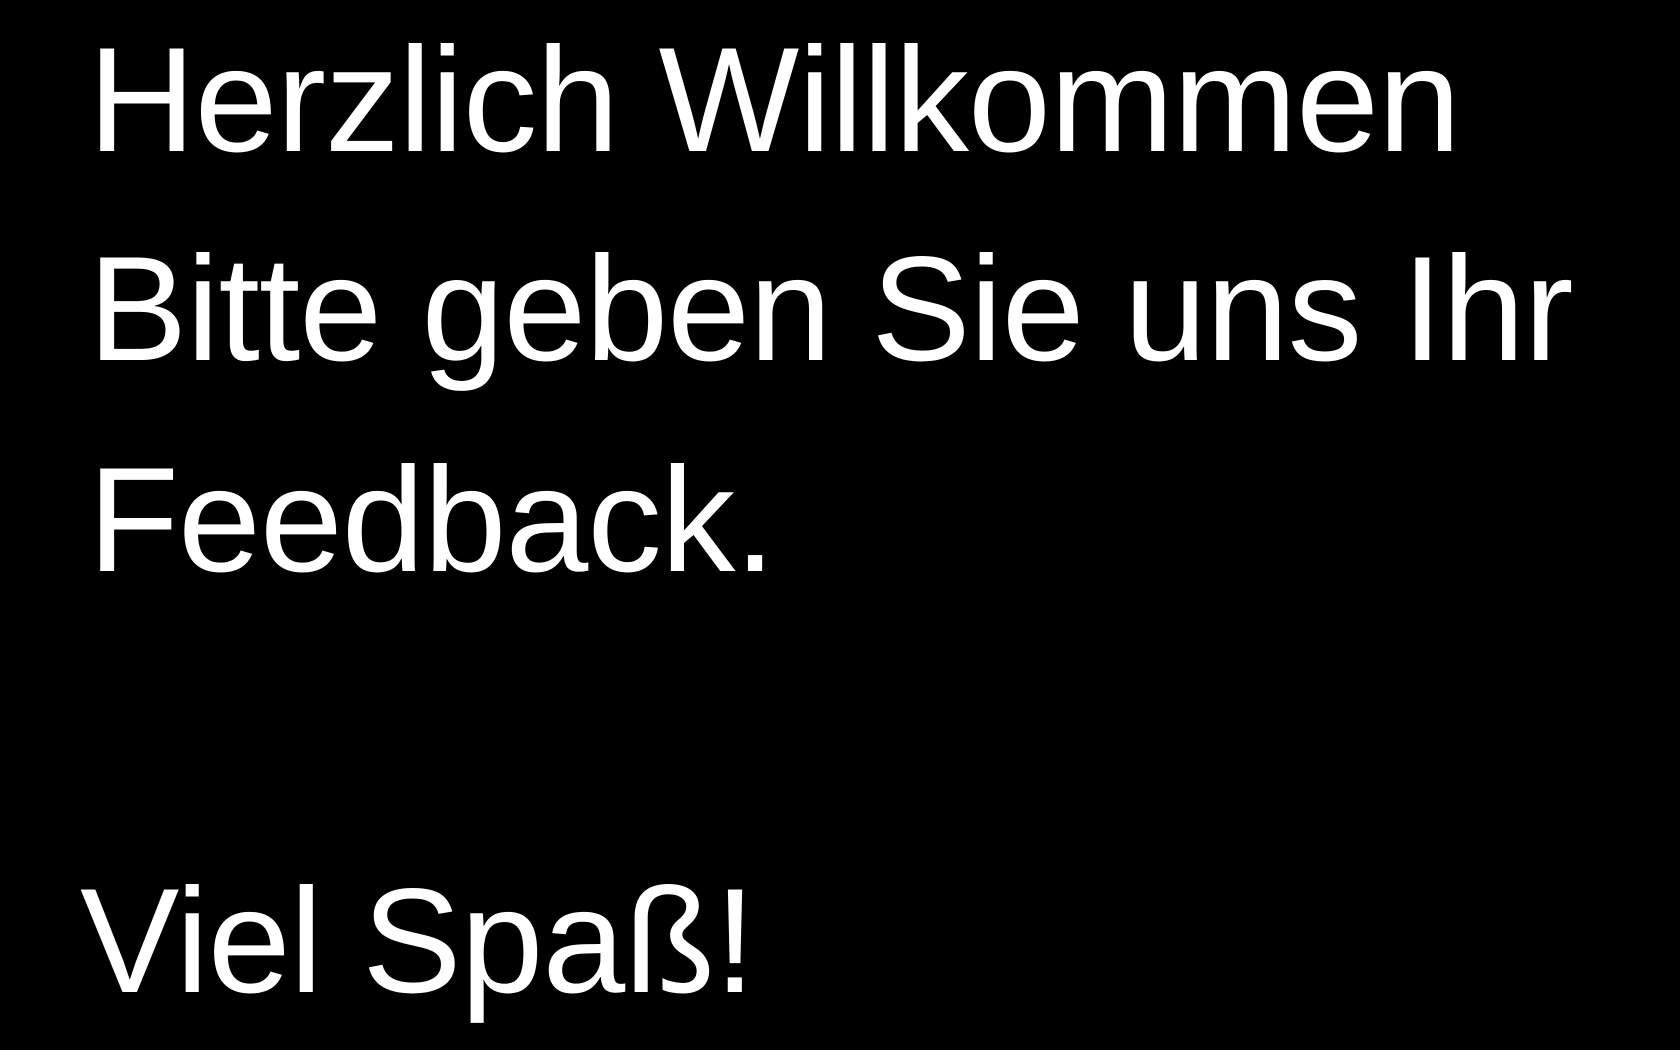  Describe the element at coordinates (418, 940) in the screenshot. I see `closing-message: Viel Spaß!` at that location.